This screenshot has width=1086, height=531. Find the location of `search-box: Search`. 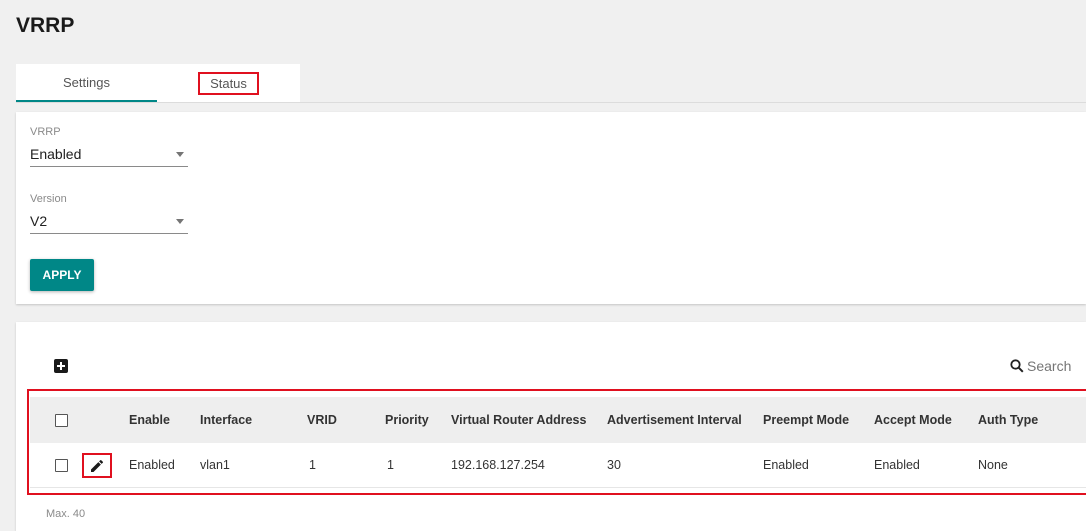

search-box: Search is located at coordinates (1040, 366).